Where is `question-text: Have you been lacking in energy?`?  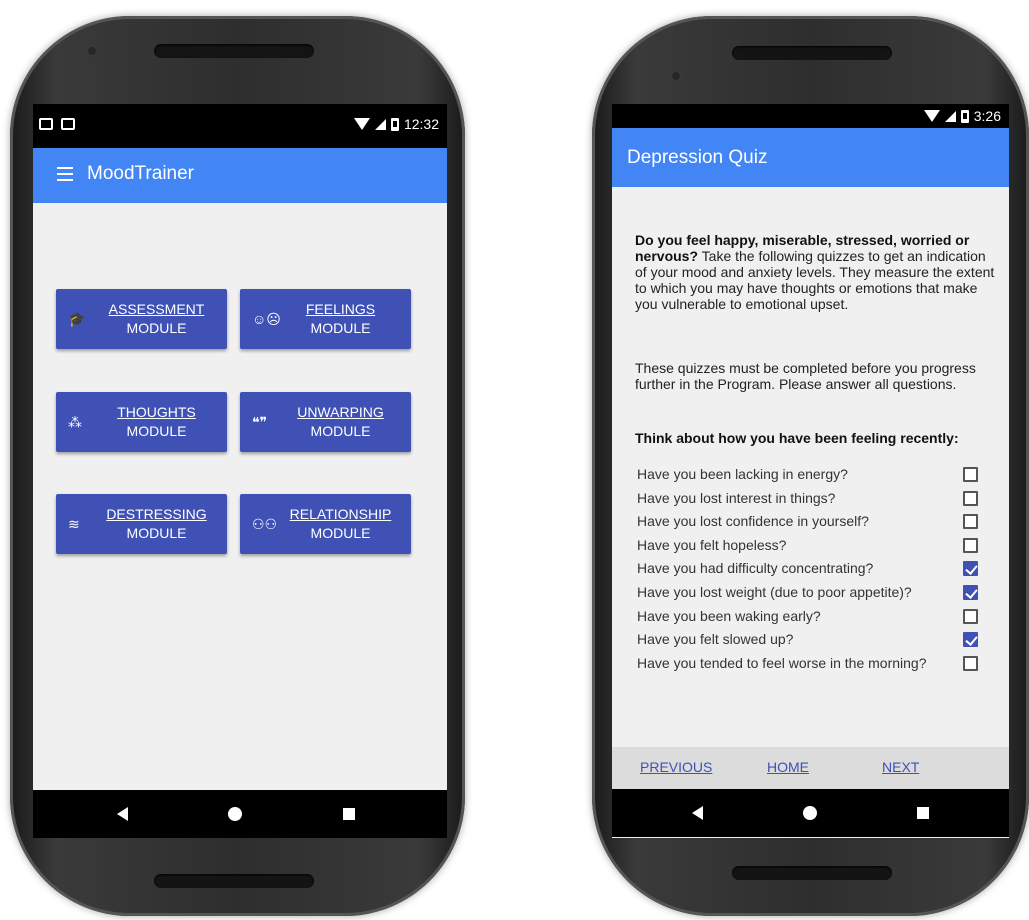
question-text: Have you been lacking in energy? is located at coordinates (742, 474).